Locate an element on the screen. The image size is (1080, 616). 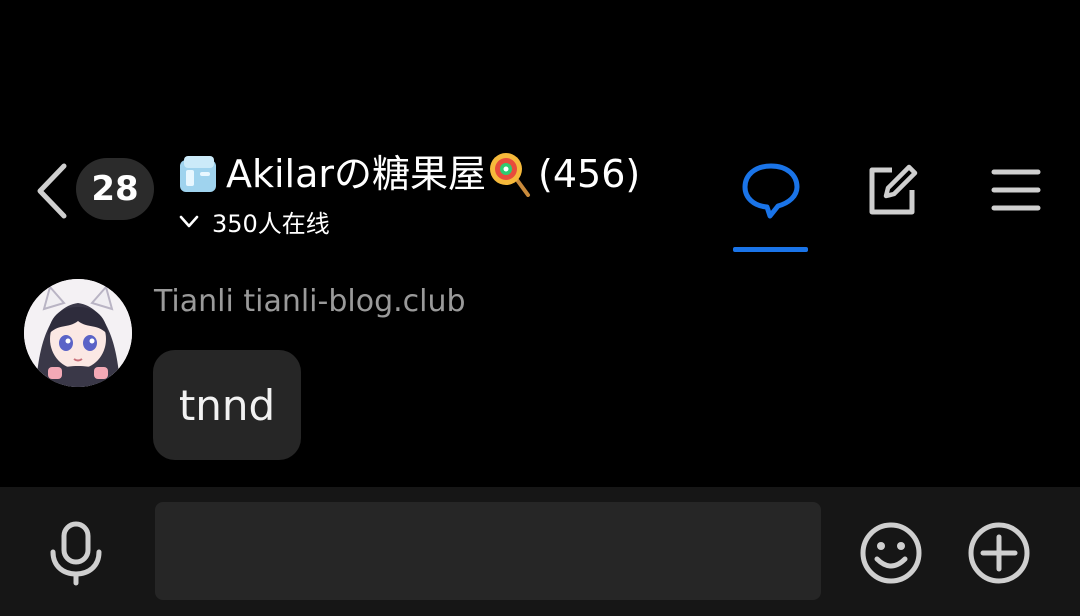
ice-cube-icon is located at coordinates (198, 174).